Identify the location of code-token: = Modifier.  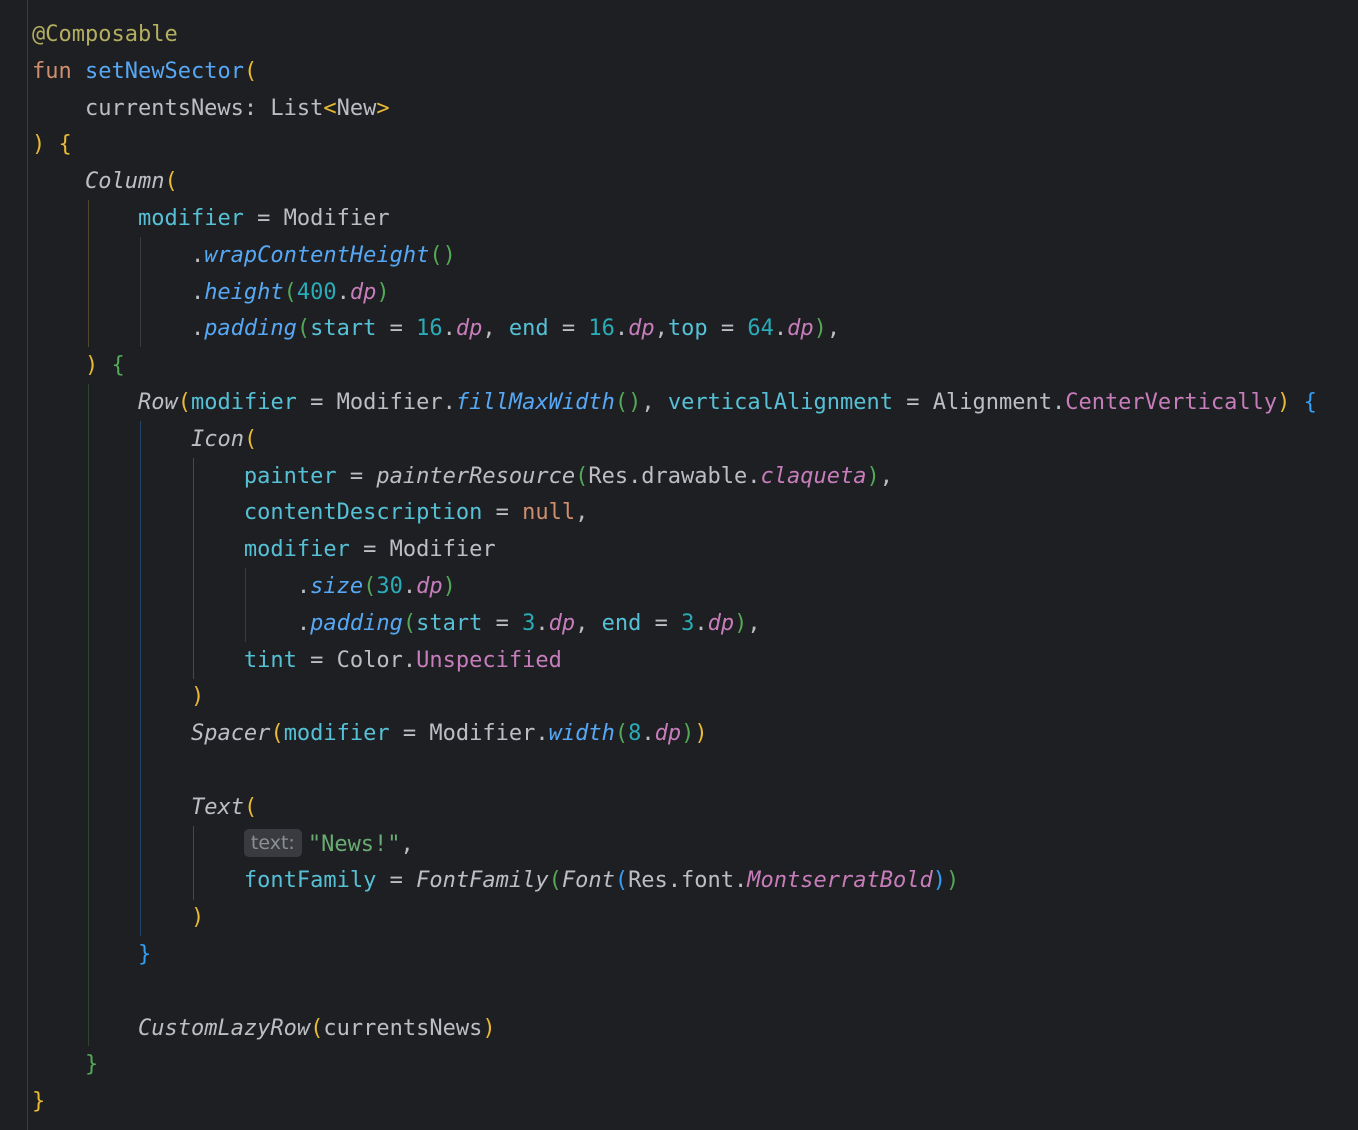
(422, 550).